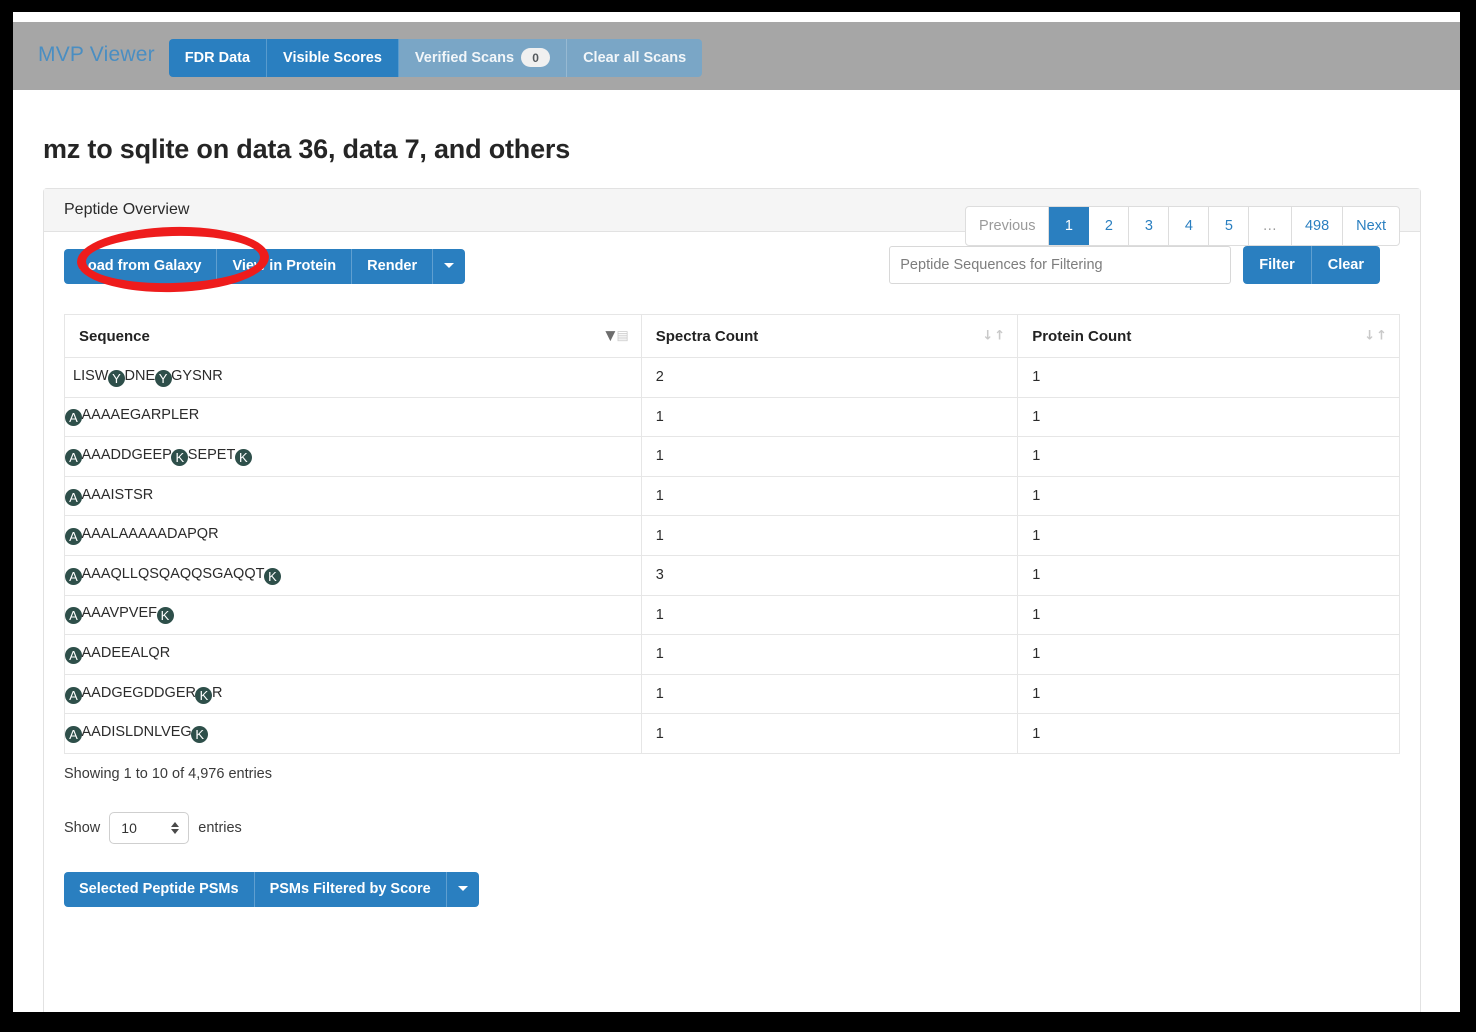 The image size is (1476, 1032). I want to click on load-from-galaxy-button: Load from Galaxy, so click(141, 266).